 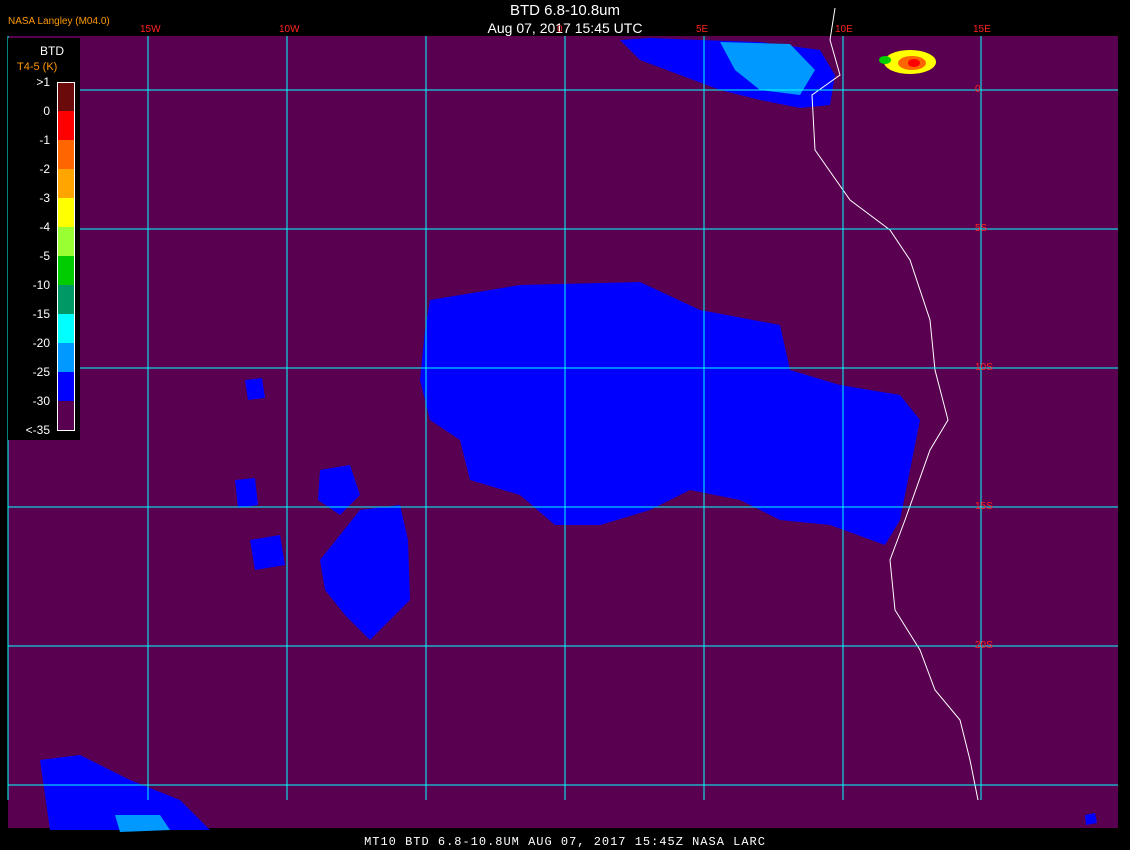 What do you see at coordinates (978, 89) in the screenshot?
I see `latitude-label: 0` at bounding box center [978, 89].